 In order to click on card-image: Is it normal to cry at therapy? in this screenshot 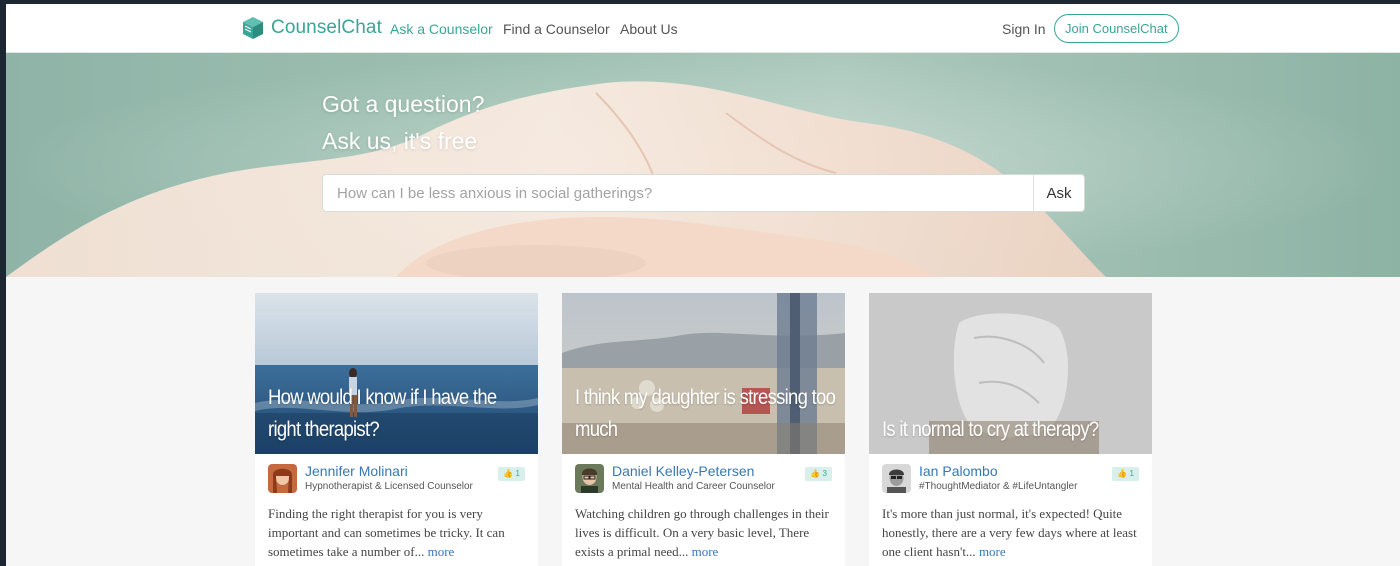, I will do `click(1010, 373)`.